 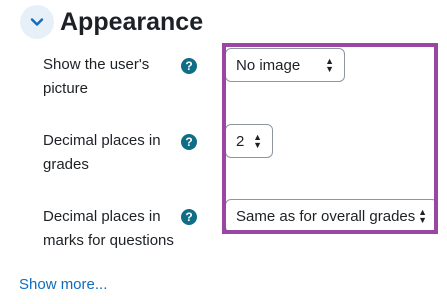 What do you see at coordinates (108, 240) in the screenshot?
I see `label-line: marks for questions` at bounding box center [108, 240].